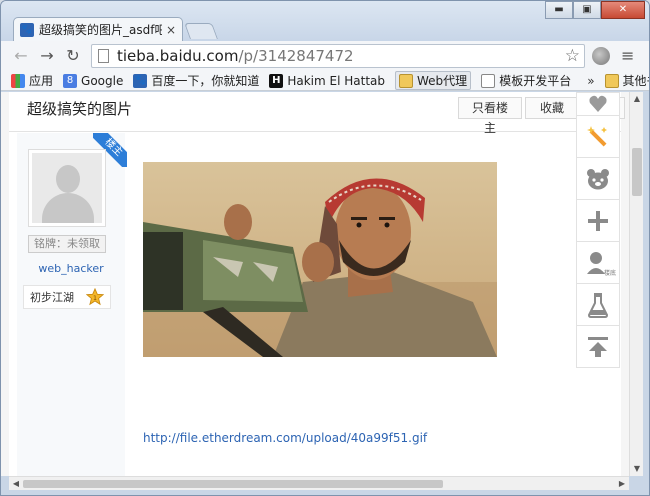 The height and width of the screenshot is (496, 650). I want to click on back-to-top-icon, so click(598, 346).